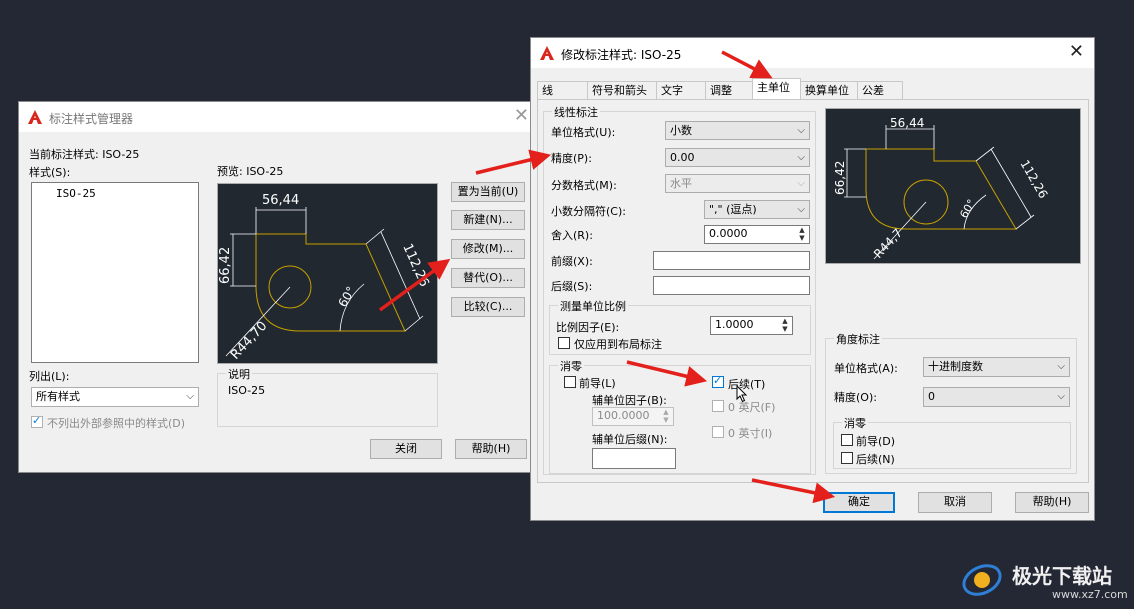 This screenshot has height=609, width=1134. What do you see at coordinates (793, 491) in the screenshot?
I see `arrow-to-ok-button` at bounding box center [793, 491].